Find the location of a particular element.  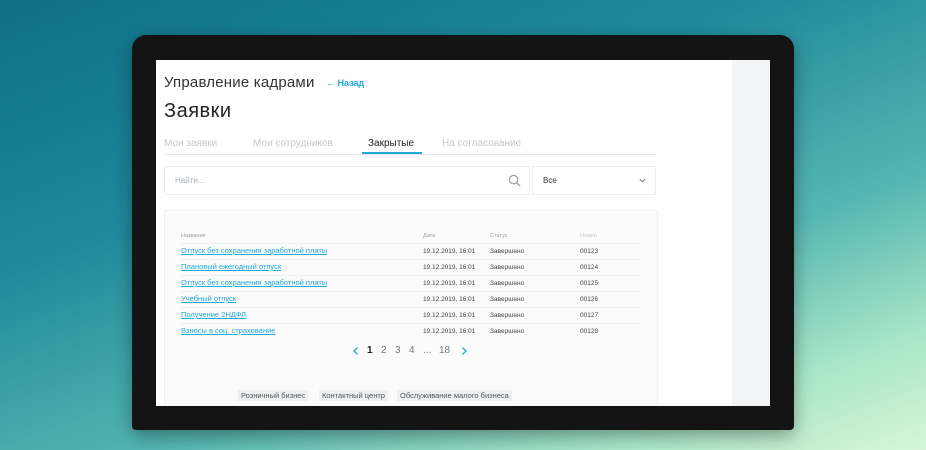

right-panel is located at coordinates (751, 233).